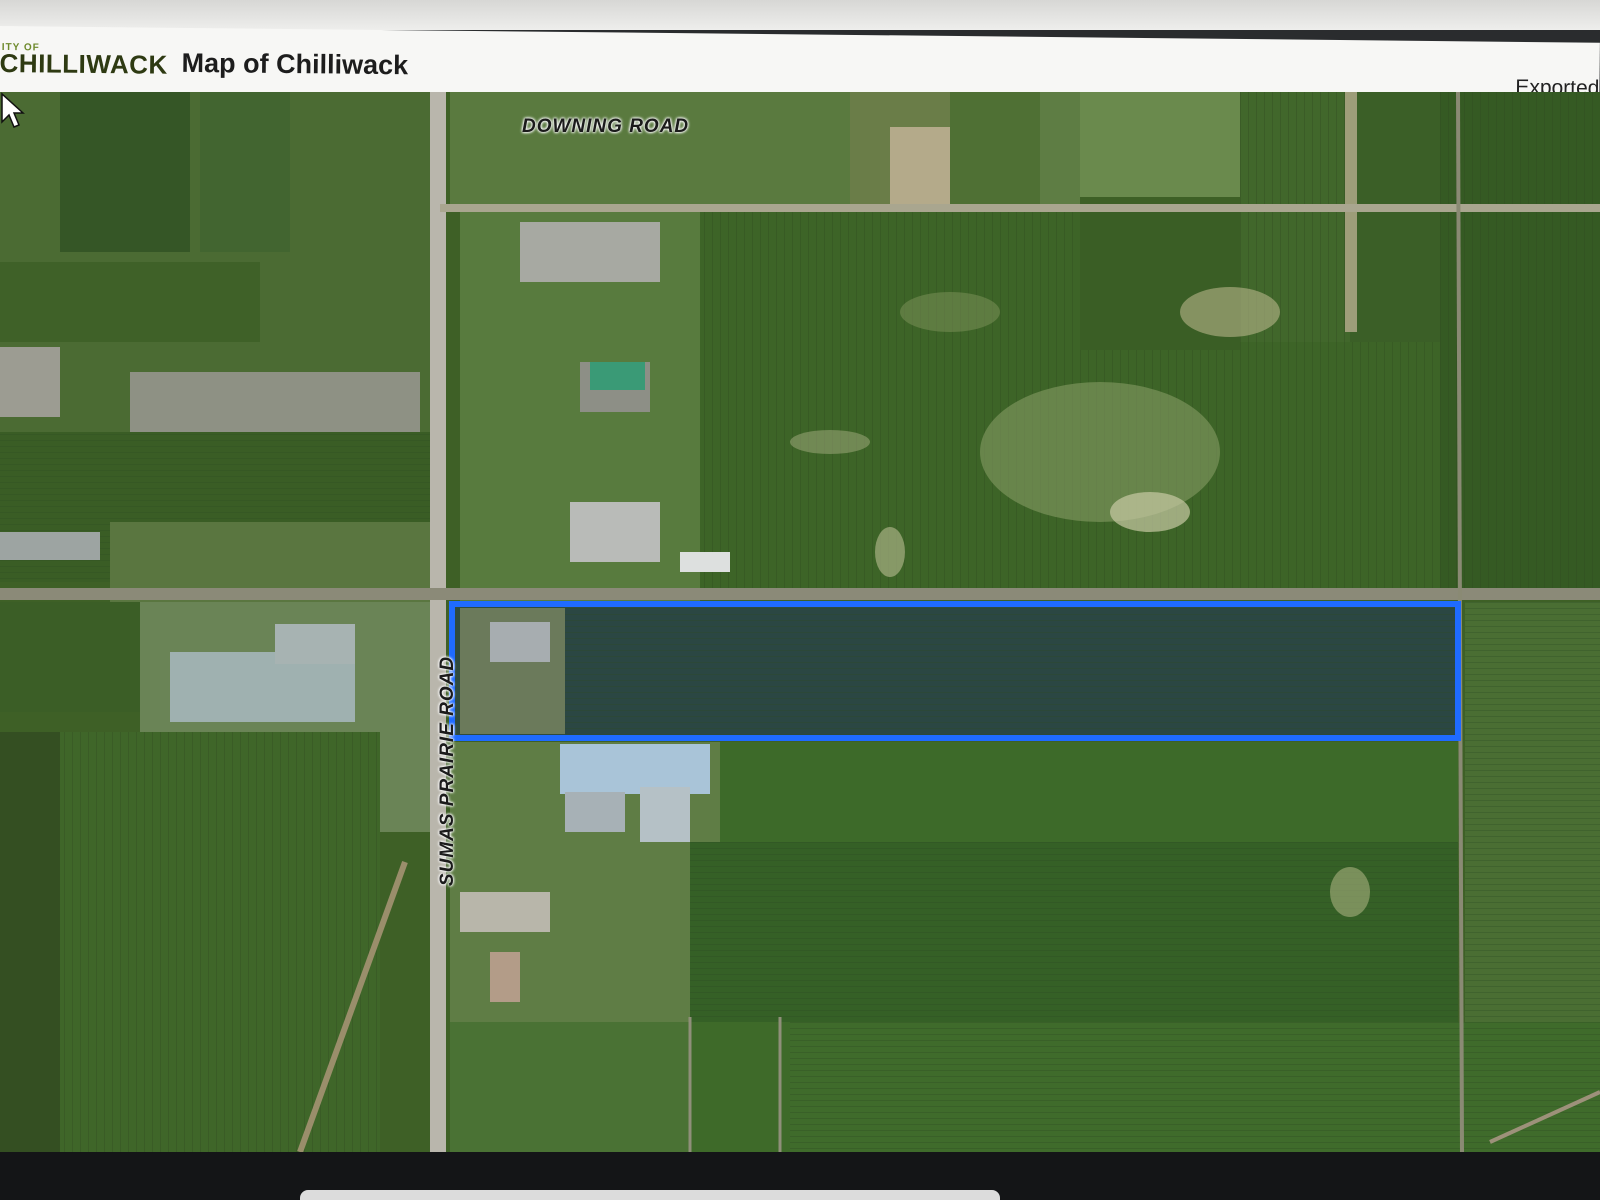  Describe the element at coordinates (84, 64) in the screenshot. I see `city-logo: CHILLIWACK` at that location.